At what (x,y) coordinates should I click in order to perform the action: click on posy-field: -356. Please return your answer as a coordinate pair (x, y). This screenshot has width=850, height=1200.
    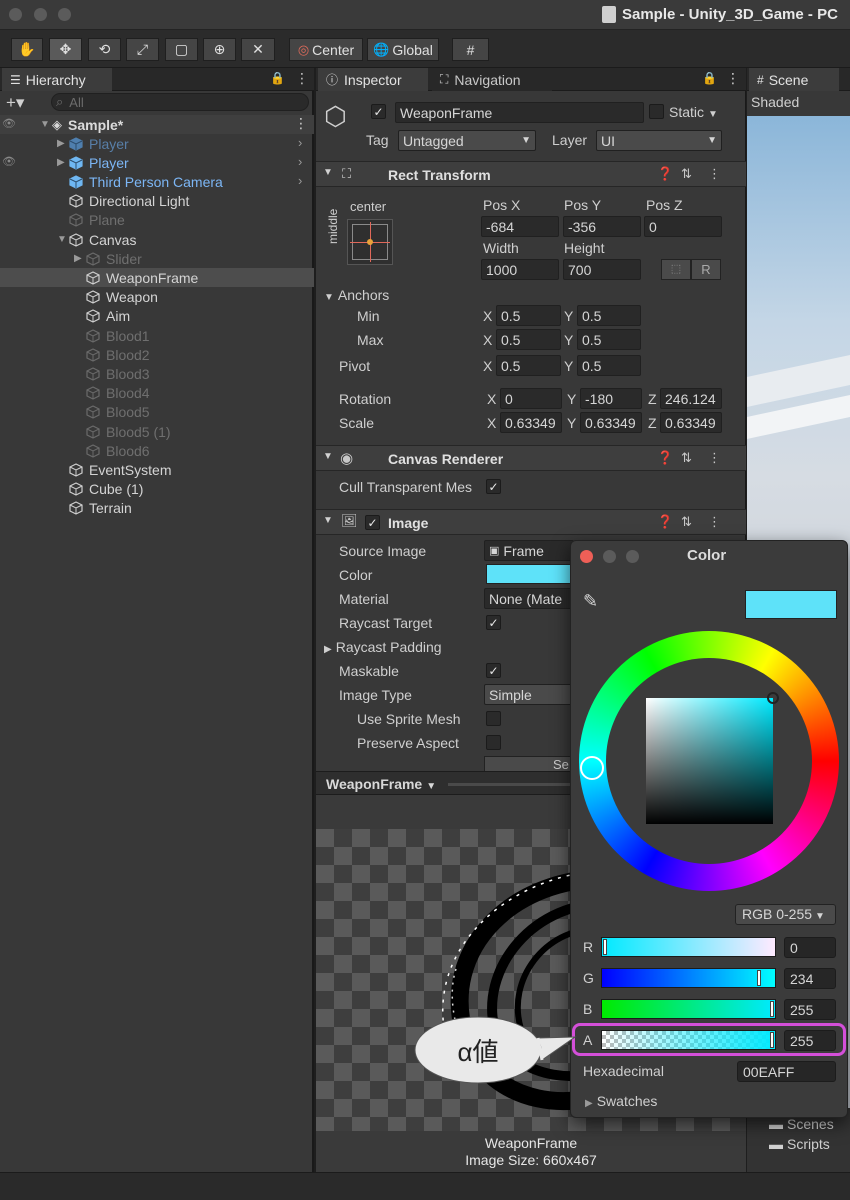
    Looking at the image, I should click on (602, 226).